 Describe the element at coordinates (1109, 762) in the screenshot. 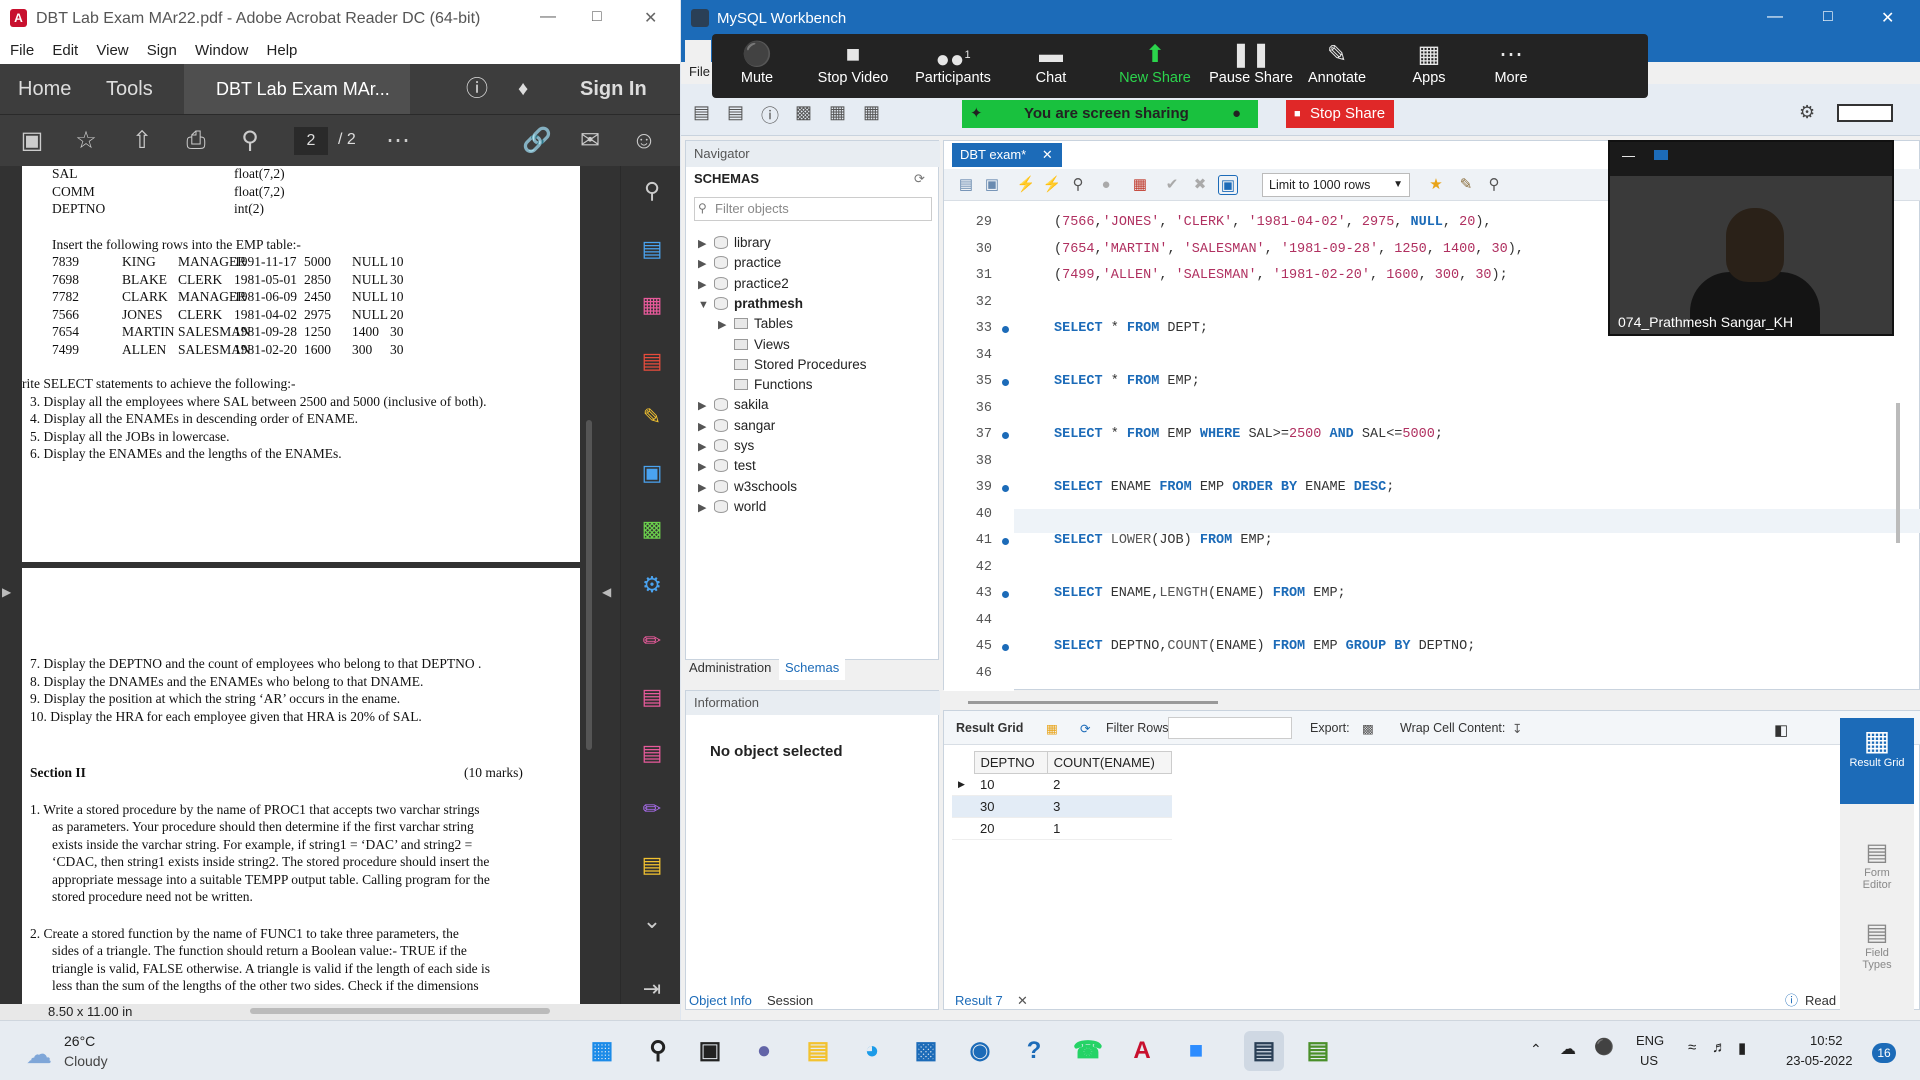

I see `column-header: COUNT(ENAME)` at that location.